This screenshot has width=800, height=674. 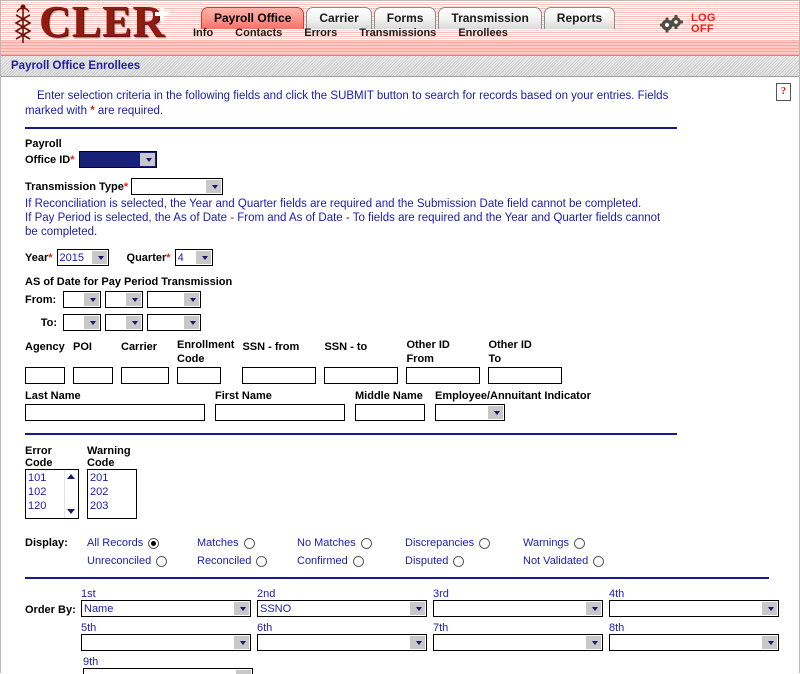 I want to click on subnav-item-contacts: Contacts, so click(x=258, y=33).